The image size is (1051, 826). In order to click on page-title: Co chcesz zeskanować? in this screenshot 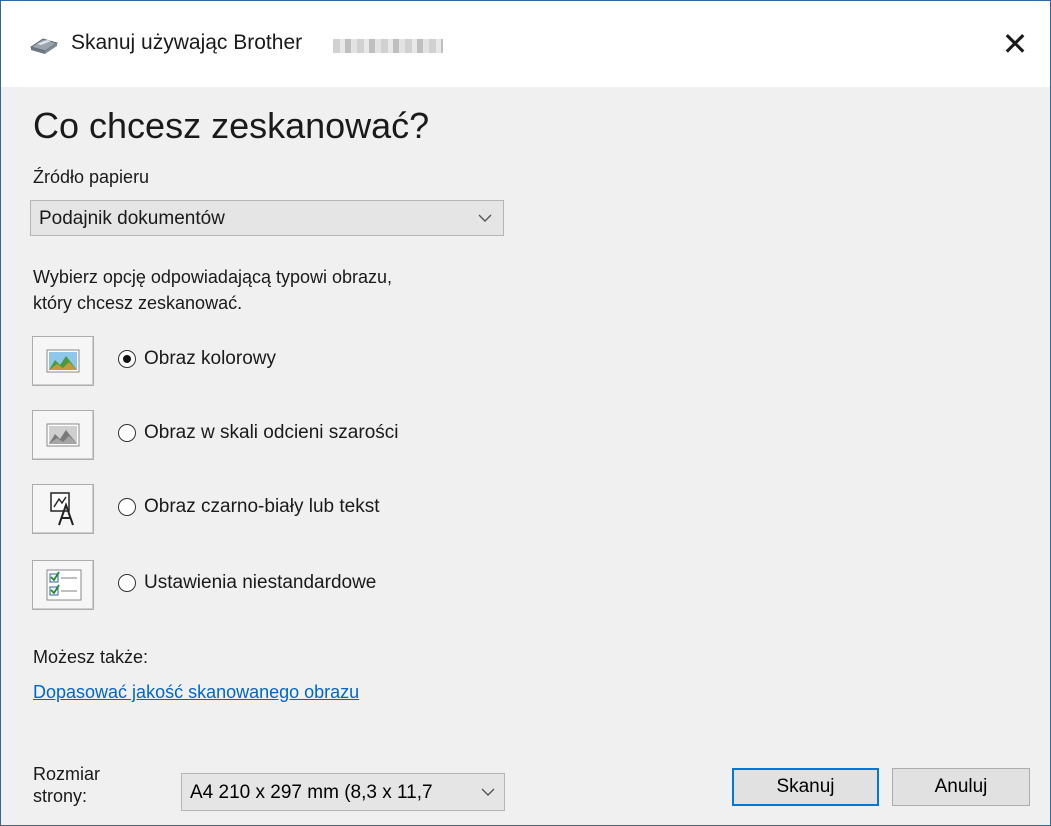, I will do `click(231, 125)`.